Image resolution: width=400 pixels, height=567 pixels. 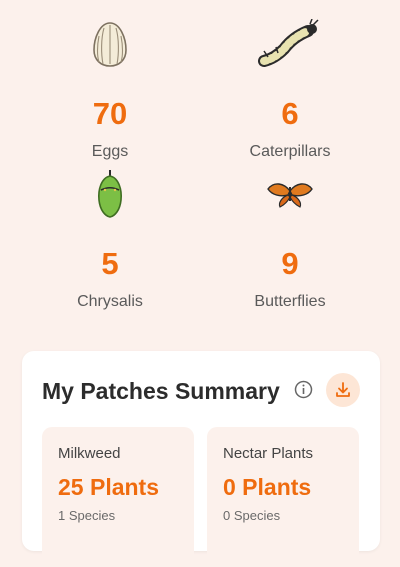 I want to click on download-icon, so click(x=343, y=389).